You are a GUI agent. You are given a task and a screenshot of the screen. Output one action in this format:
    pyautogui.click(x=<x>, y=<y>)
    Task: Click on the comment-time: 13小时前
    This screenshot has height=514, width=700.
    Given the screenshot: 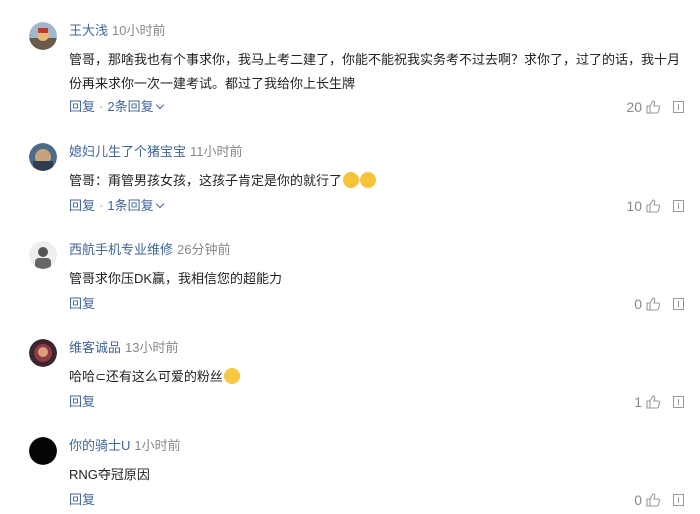 What is the action you would take?
    pyautogui.click(x=152, y=347)
    